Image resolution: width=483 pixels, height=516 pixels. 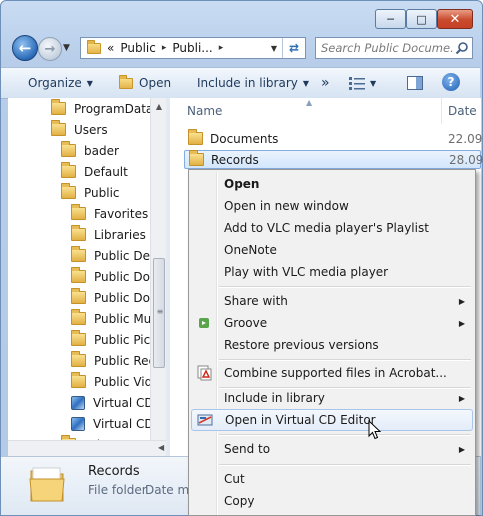 I want to click on search-input, so click(x=387, y=48).